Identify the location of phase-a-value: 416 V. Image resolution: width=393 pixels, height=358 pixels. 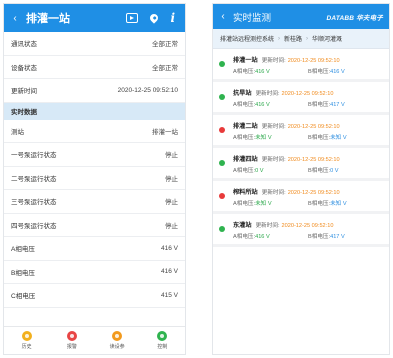
(262, 105).